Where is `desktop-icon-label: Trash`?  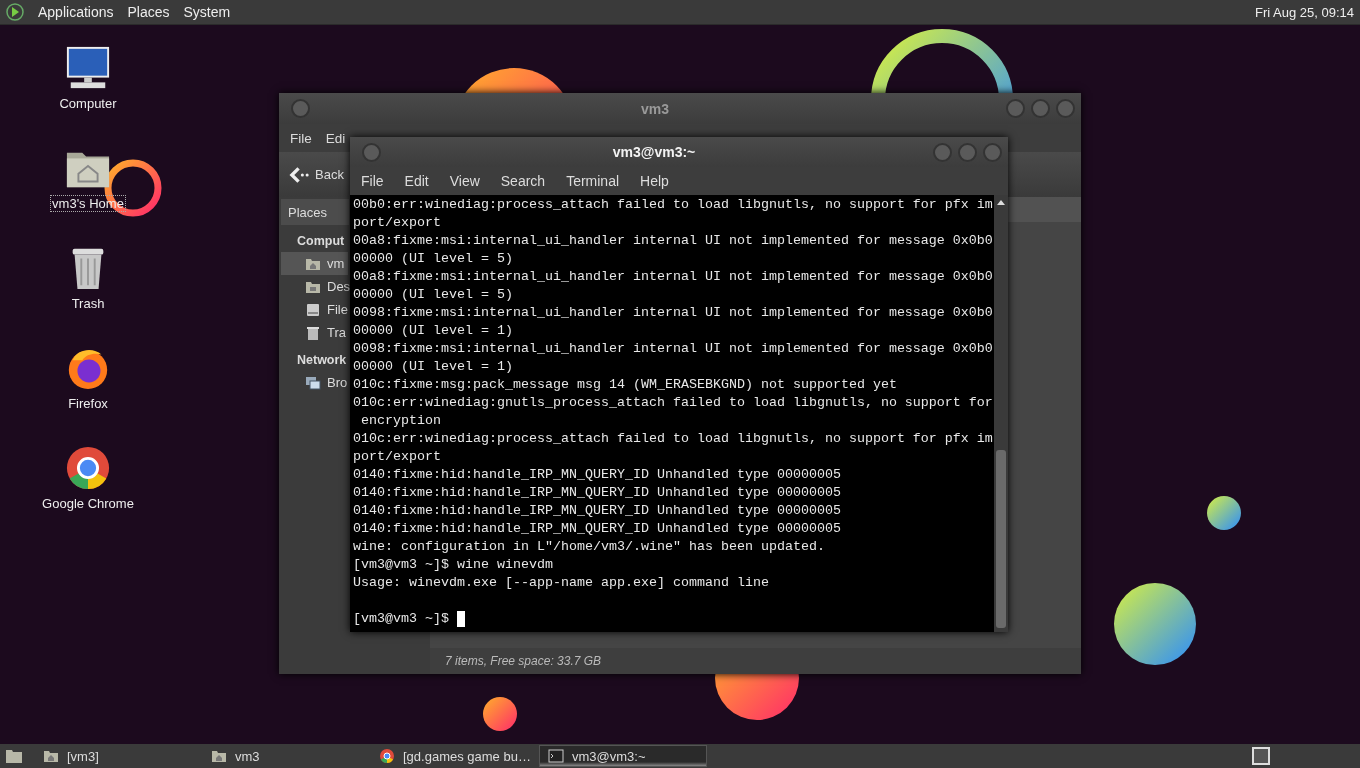
desktop-icon-label: Trash is located at coordinates (88, 303).